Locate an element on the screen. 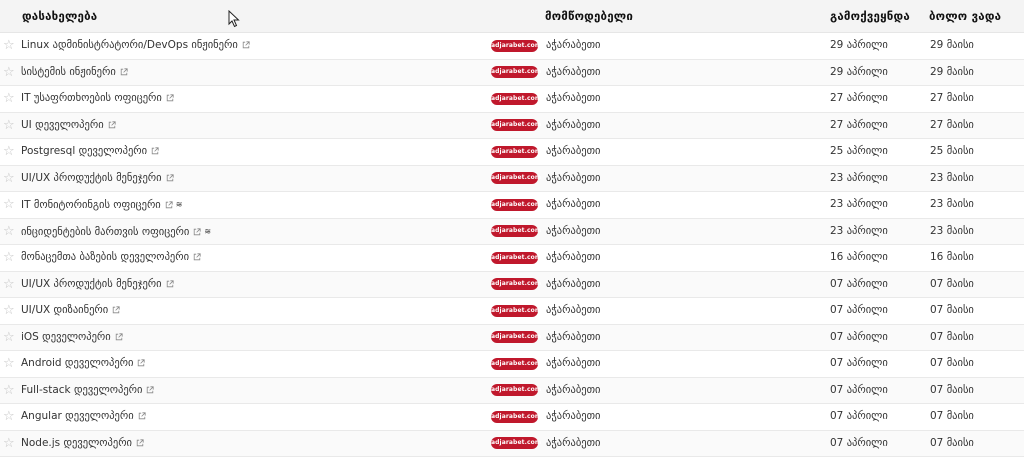 The width and height of the screenshot is (1024, 468). job-title-link: IT მონიტორინგის ოფიცერი ≋ is located at coordinates (101, 205).